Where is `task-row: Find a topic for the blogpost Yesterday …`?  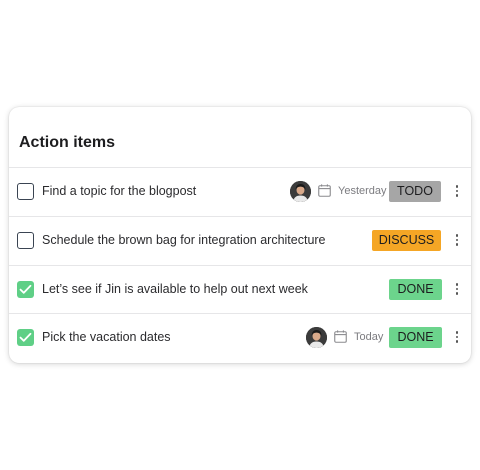 task-row: Find a topic for the blogpost Yesterday … is located at coordinates (240, 191).